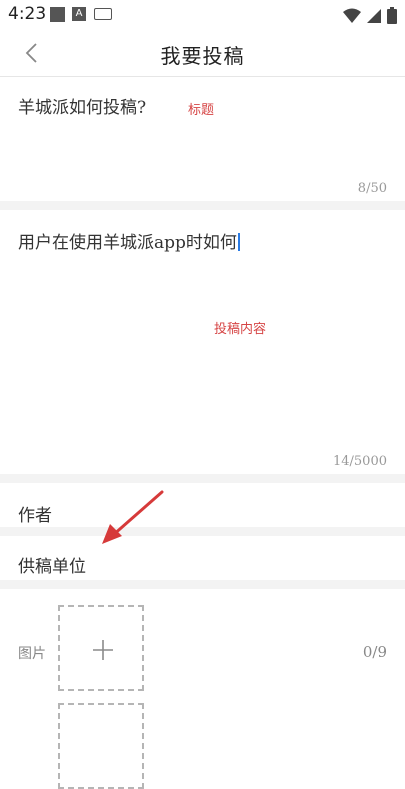 The height and width of the screenshot is (789, 405). Describe the element at coordinates (359, 461) in the screenshot. I see `content-counter: 14/5000` at that location.